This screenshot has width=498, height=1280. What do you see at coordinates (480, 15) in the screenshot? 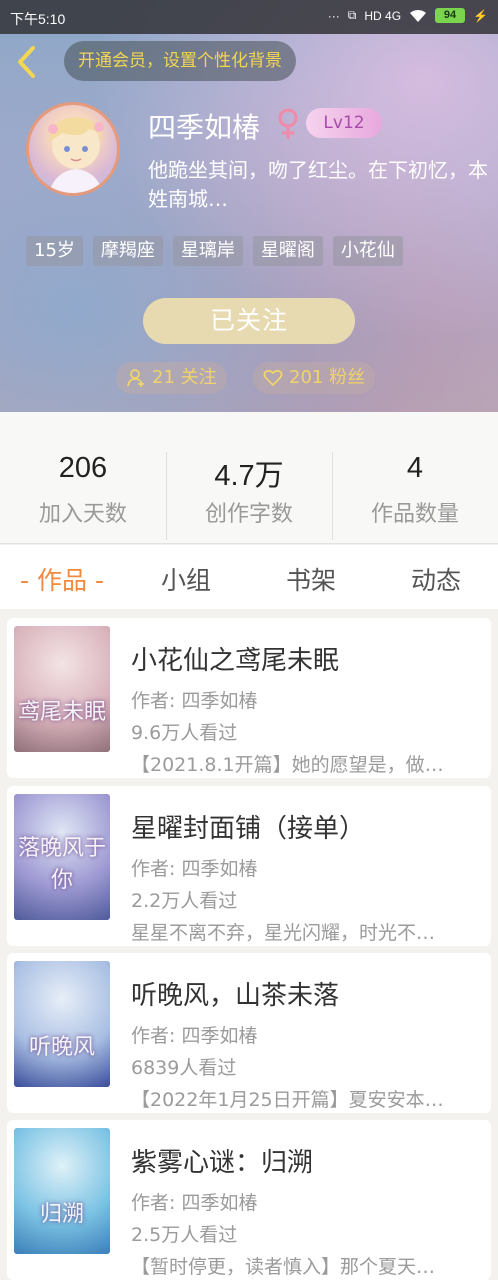
I see `charging-icon: ⚡` at bounding box center [480, 15].